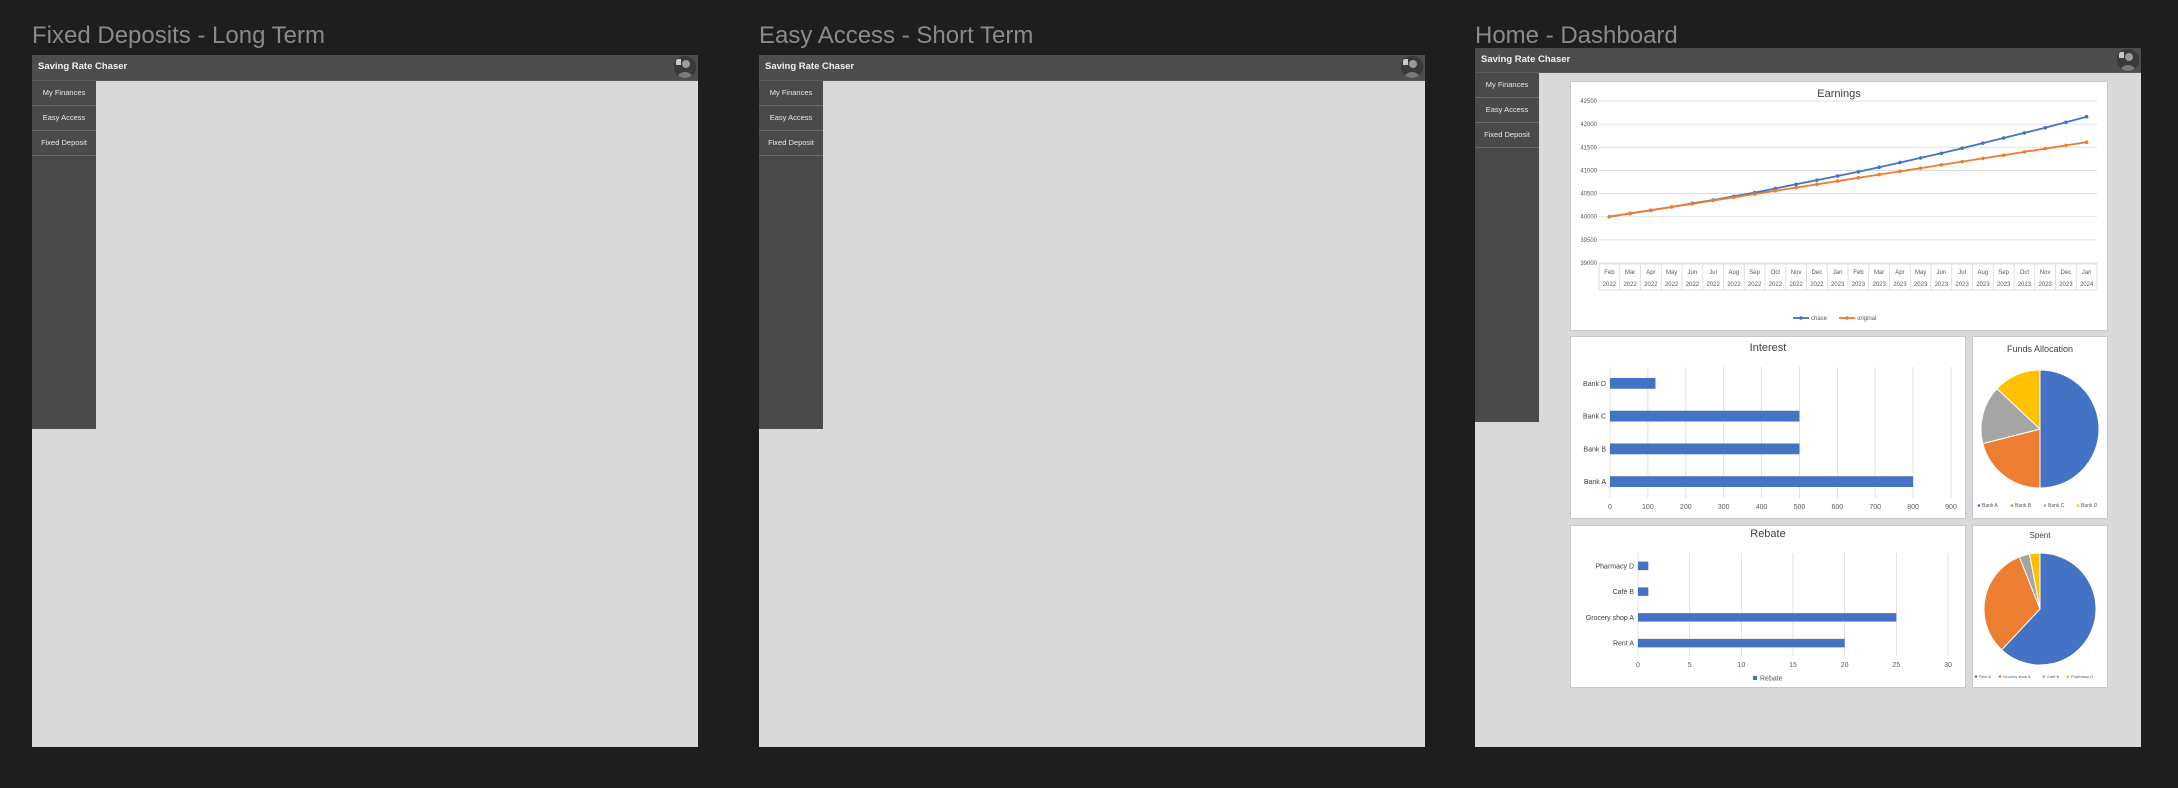 The height and width of the screenshot is (788, 2178). I want to click on earnings-x-tick-year: 2024, so click(2087, 285).